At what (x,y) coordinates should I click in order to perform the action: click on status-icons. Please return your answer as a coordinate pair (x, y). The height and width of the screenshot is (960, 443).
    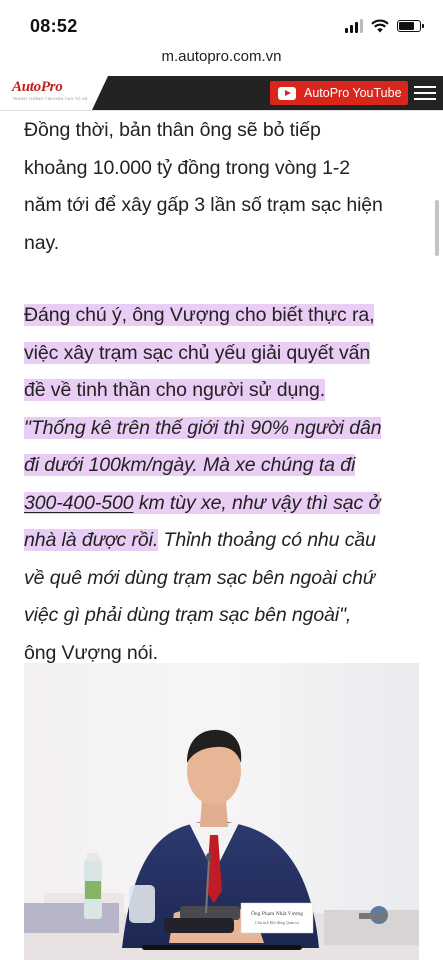
    Looking at the image, I should click on (384, 26).